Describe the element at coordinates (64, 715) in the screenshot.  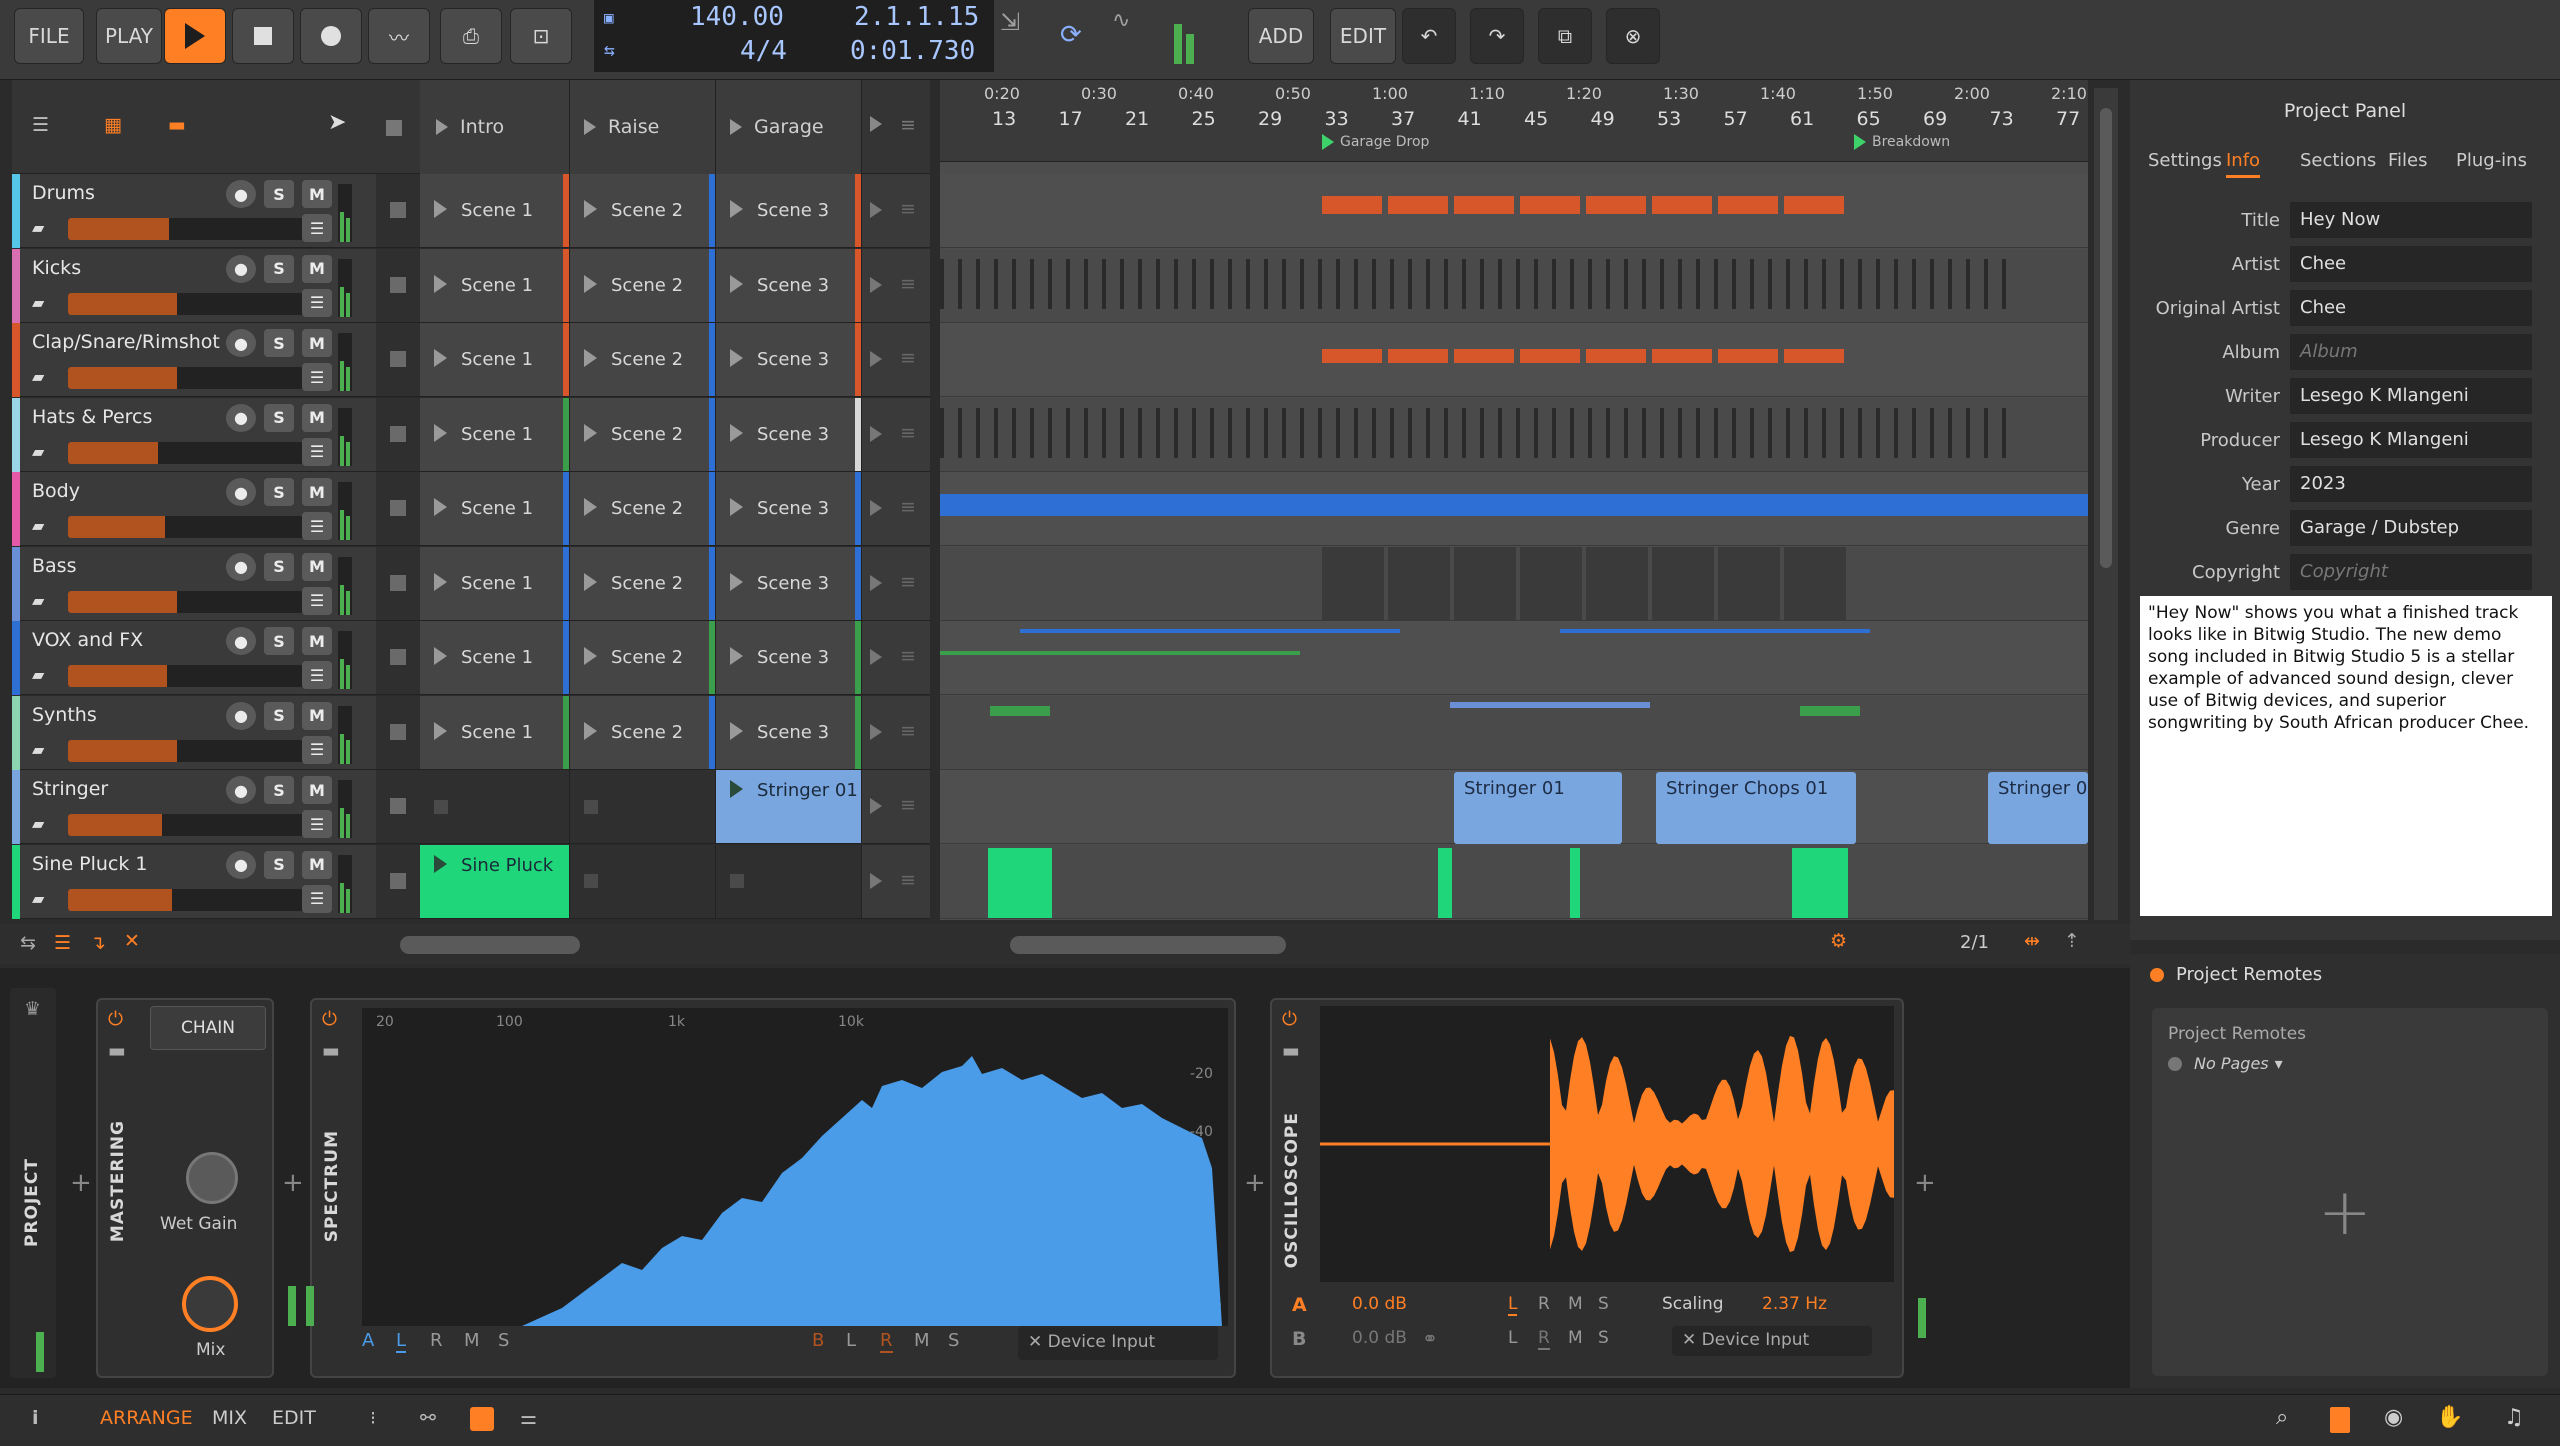
I see `track-name: Synths` at that location.